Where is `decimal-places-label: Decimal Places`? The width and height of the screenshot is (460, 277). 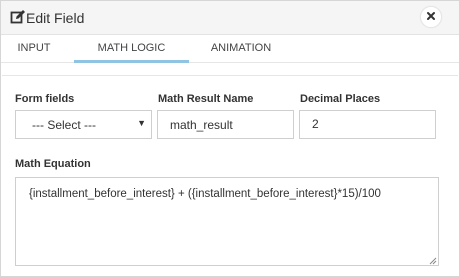 decimal-places-label: Decimal Places is located at coordinates (340, 99).